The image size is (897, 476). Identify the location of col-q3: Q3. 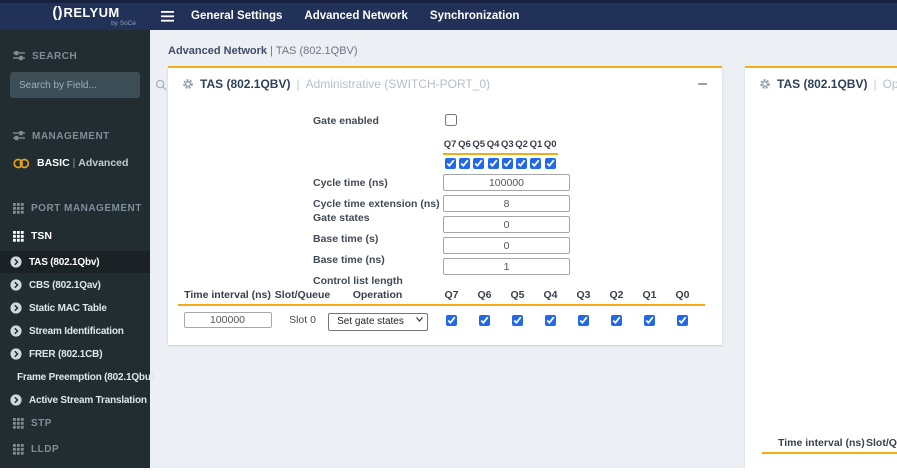
(583, 295).